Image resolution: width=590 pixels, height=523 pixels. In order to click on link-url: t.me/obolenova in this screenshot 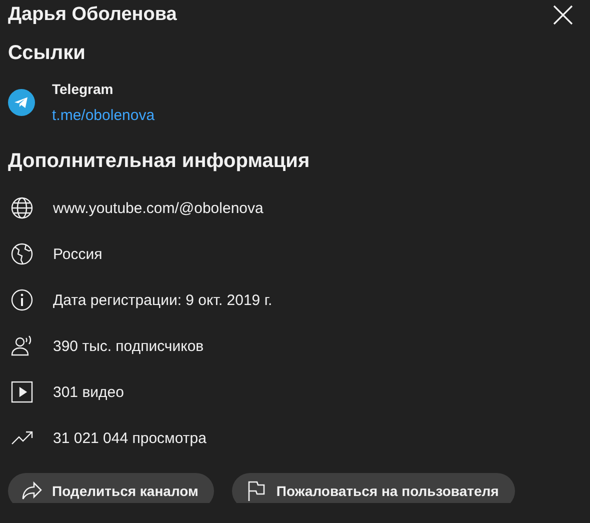, I will do `click(103, 115)`.